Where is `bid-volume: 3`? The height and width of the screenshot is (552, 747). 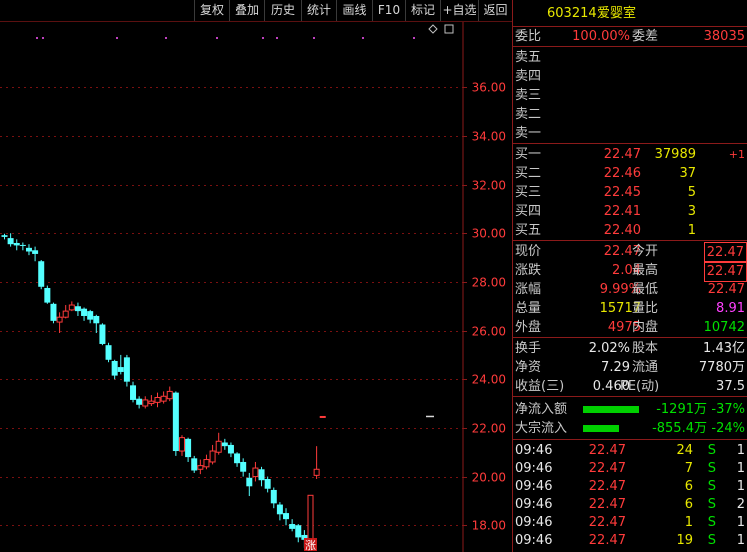
bid-volume: 3 is located at coordinates (691, 211).